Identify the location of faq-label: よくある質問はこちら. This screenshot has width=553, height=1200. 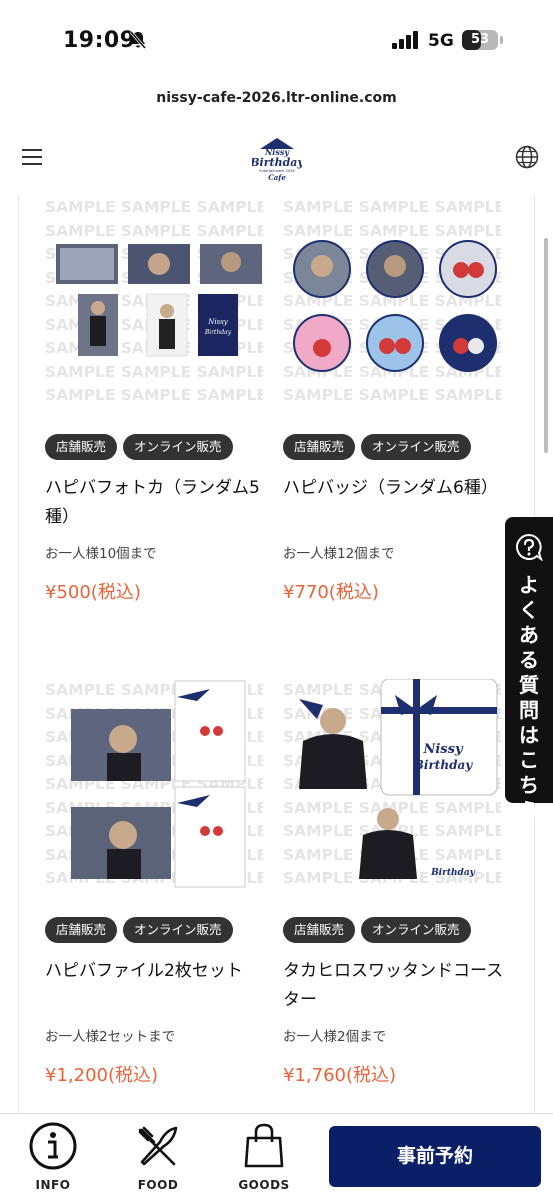
(529, 697).